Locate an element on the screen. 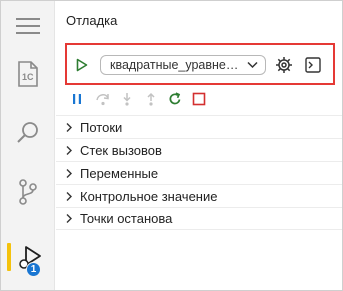 The width and height of the screenshot is (343, 291). section-watch: Контрольное значение is located at coordinates (199, 195).